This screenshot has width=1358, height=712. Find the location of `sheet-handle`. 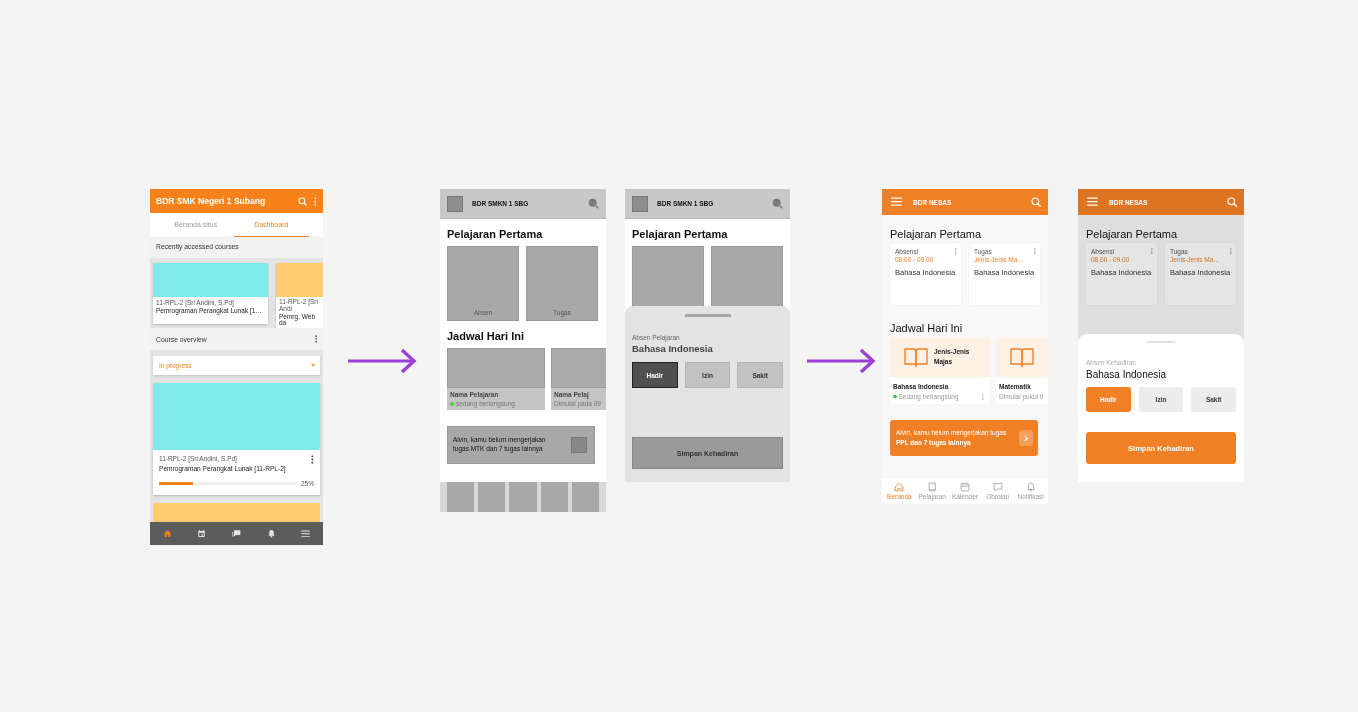

sheet-handle is located at coordinates (707, 315).